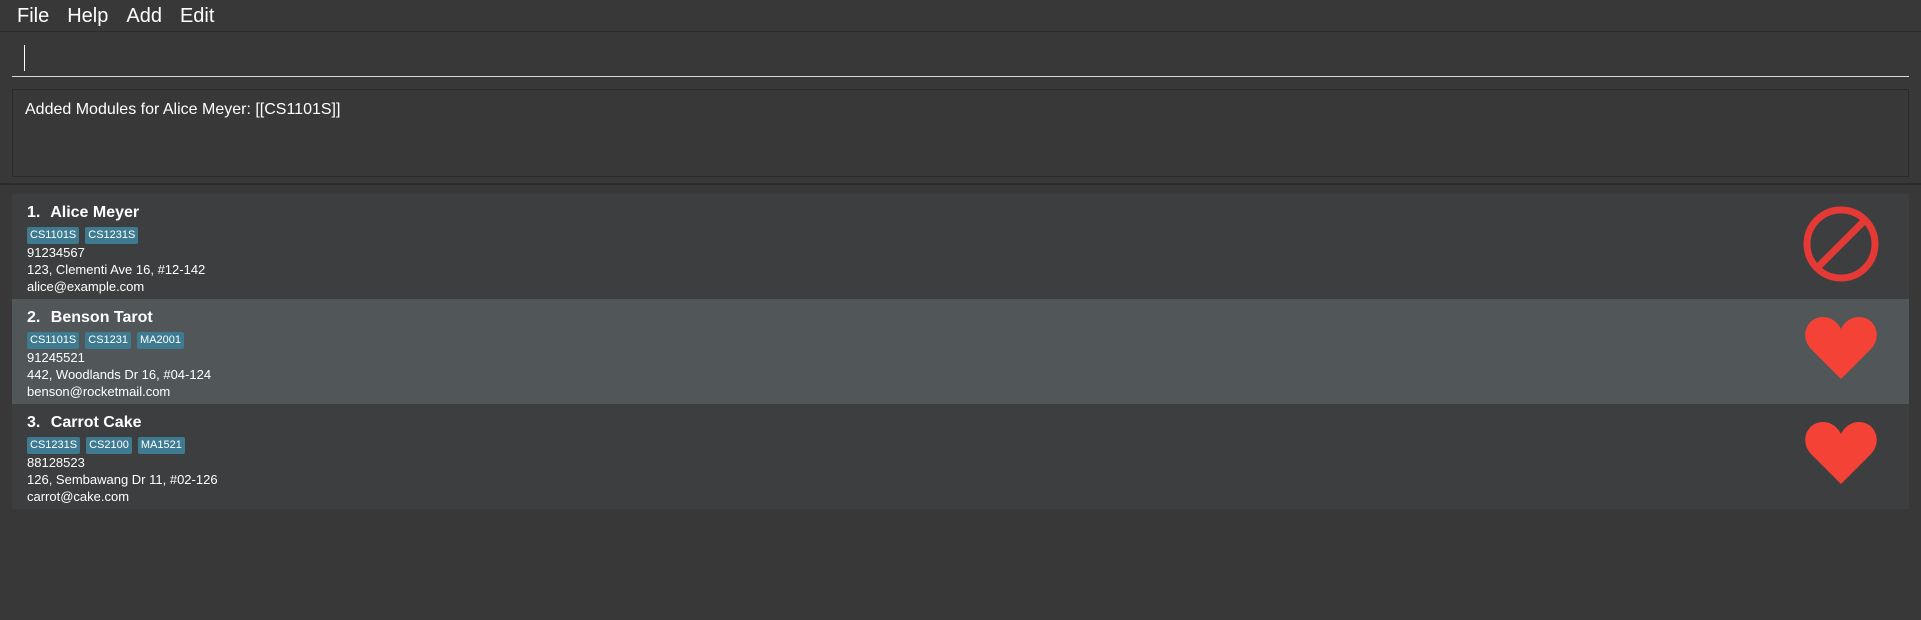 The image size is (1921, 620). What do you see at coordinates (87, 16) in the screenshot?
I see `menu-help: Help` at bounding box center [87, 16].